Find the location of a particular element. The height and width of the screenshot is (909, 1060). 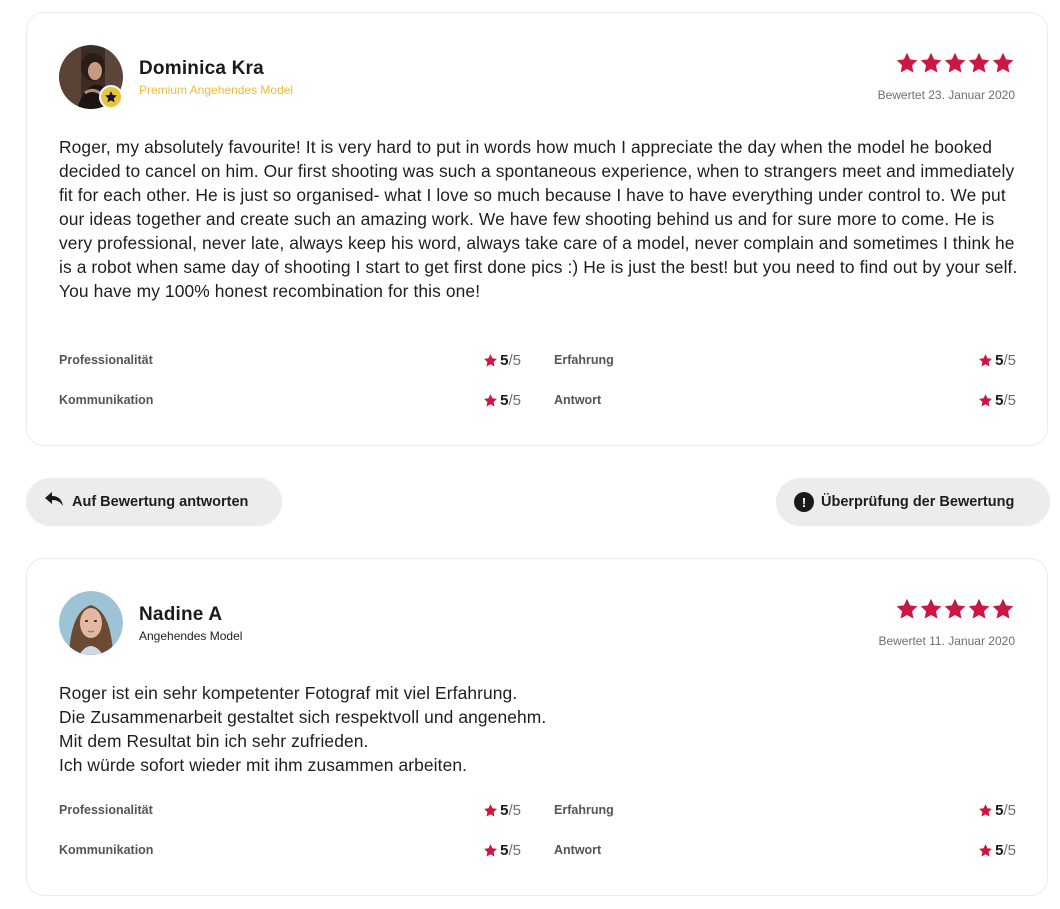

reviewer-role: Premium Angehendes Model is located at coordinates (216, 90).